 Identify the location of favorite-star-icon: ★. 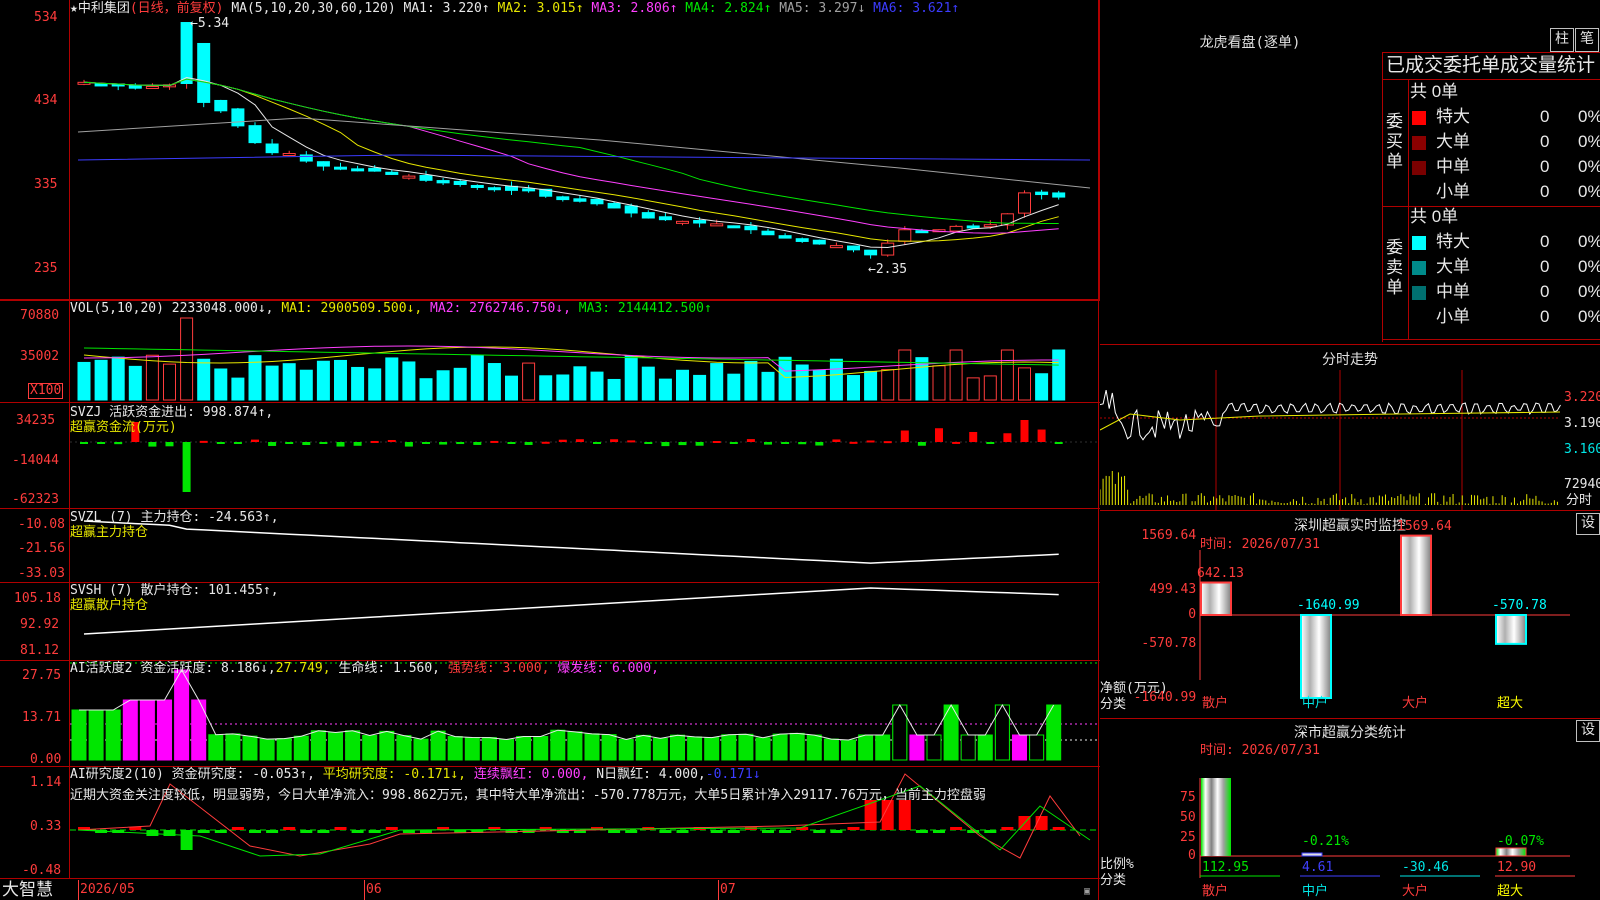
(74, 8).